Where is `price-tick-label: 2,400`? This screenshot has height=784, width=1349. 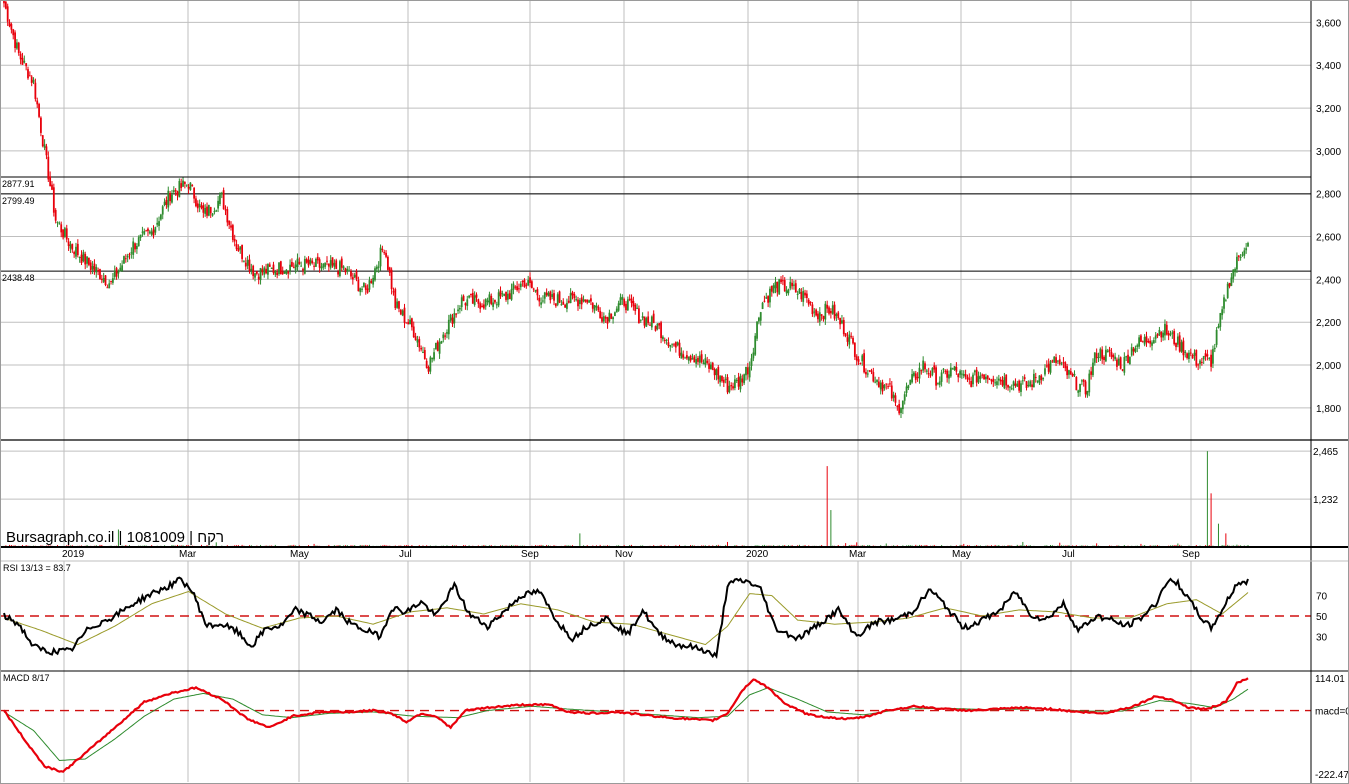
price-tick-label: 2,400 is located at coordinates (1328, 280).